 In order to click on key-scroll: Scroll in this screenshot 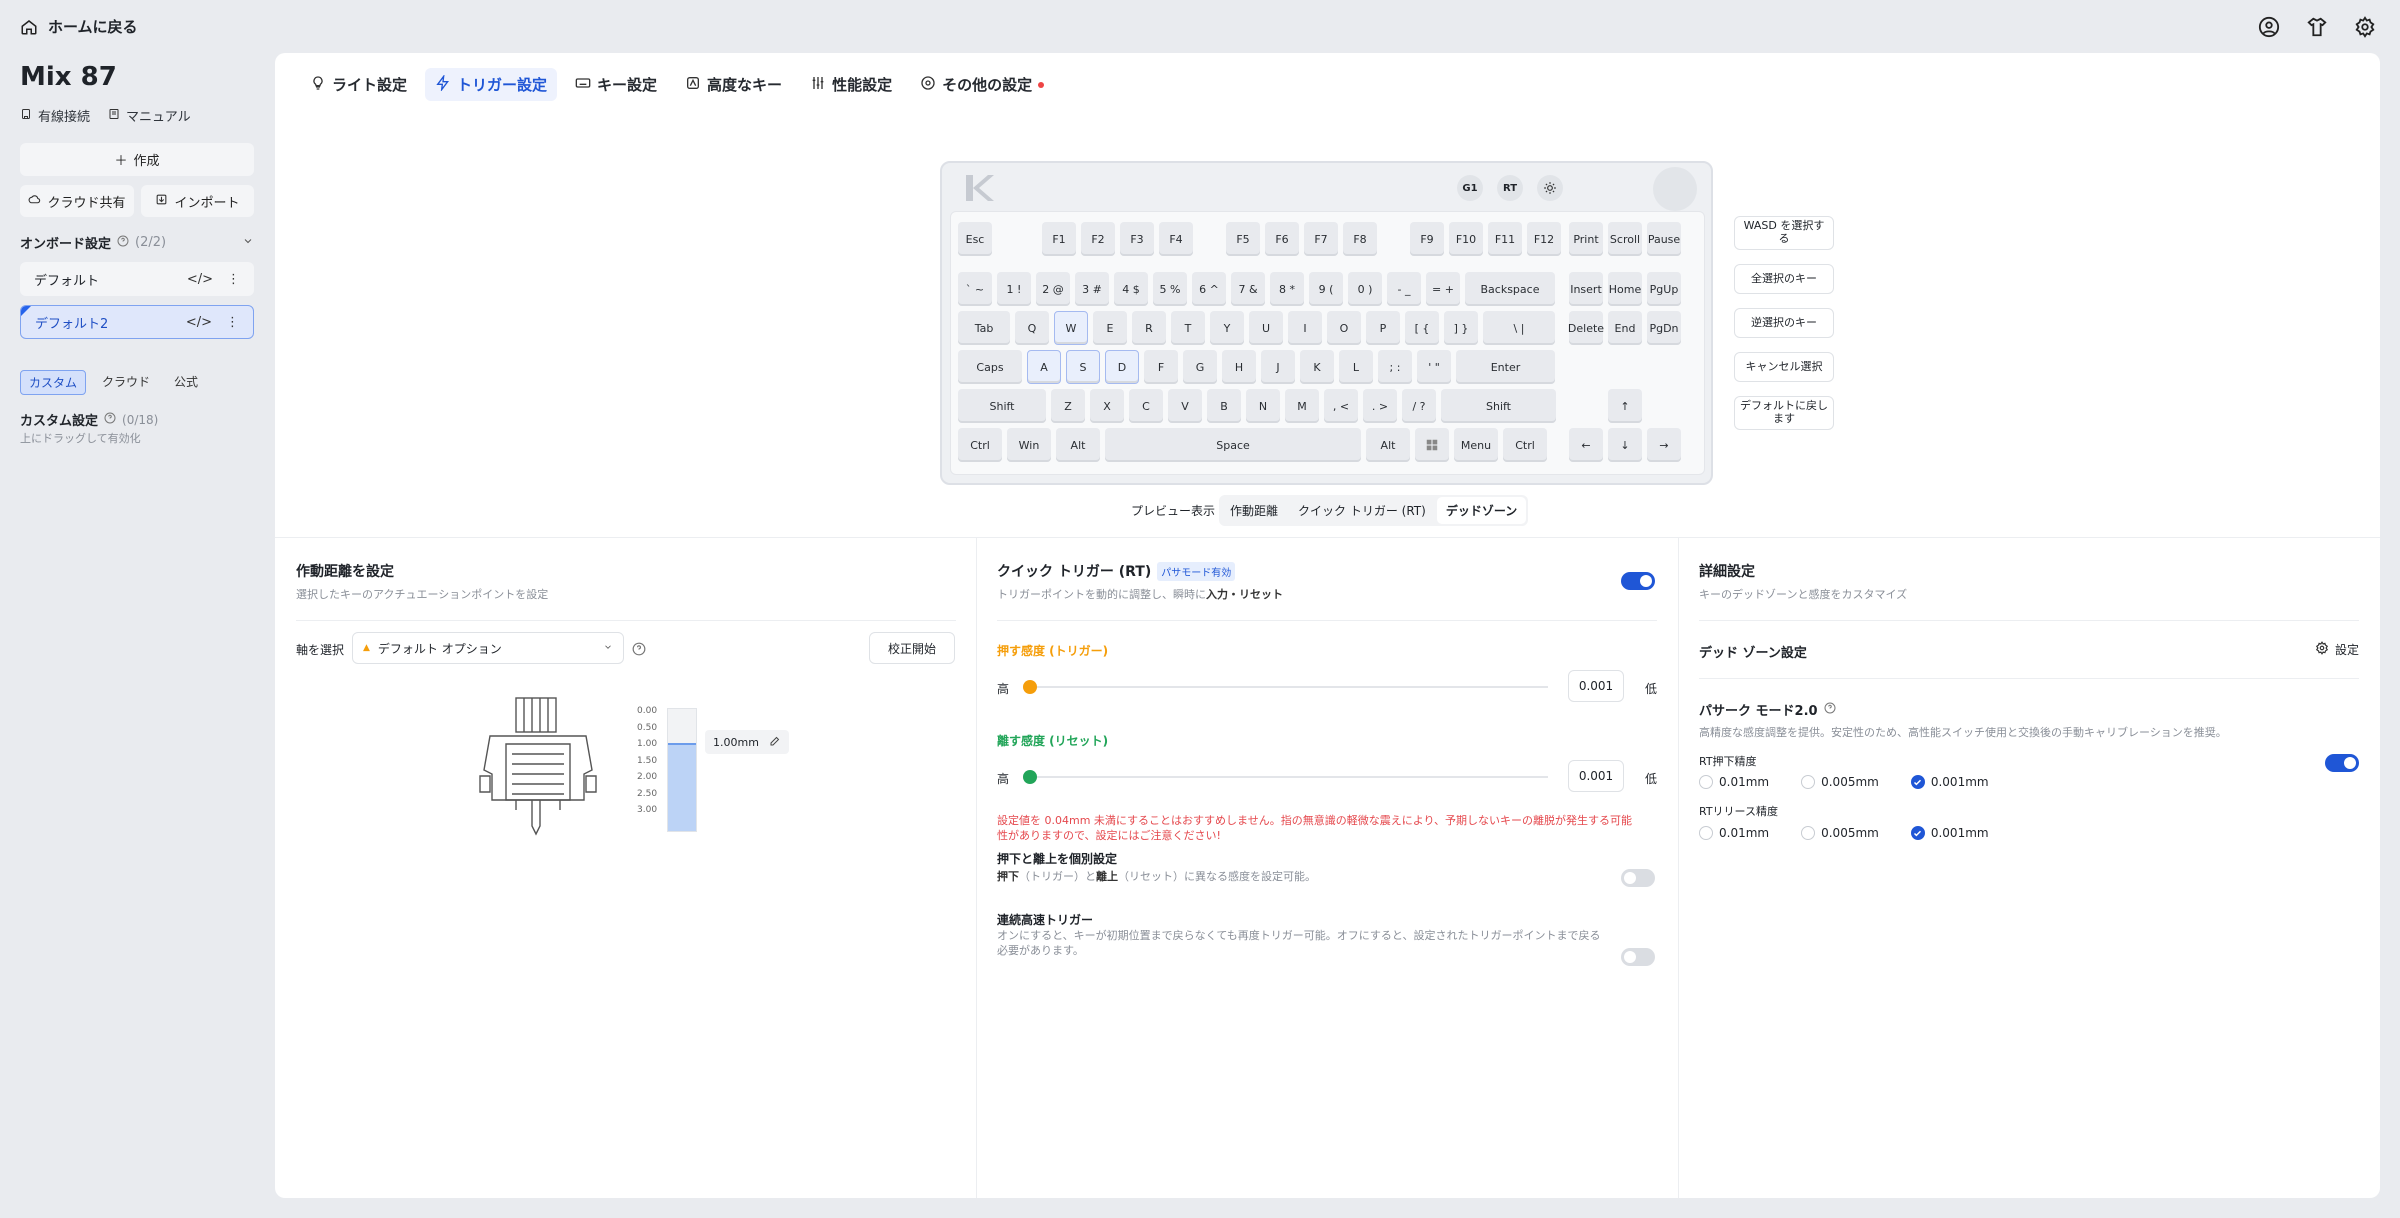, I will do `click(1625, 239)`.